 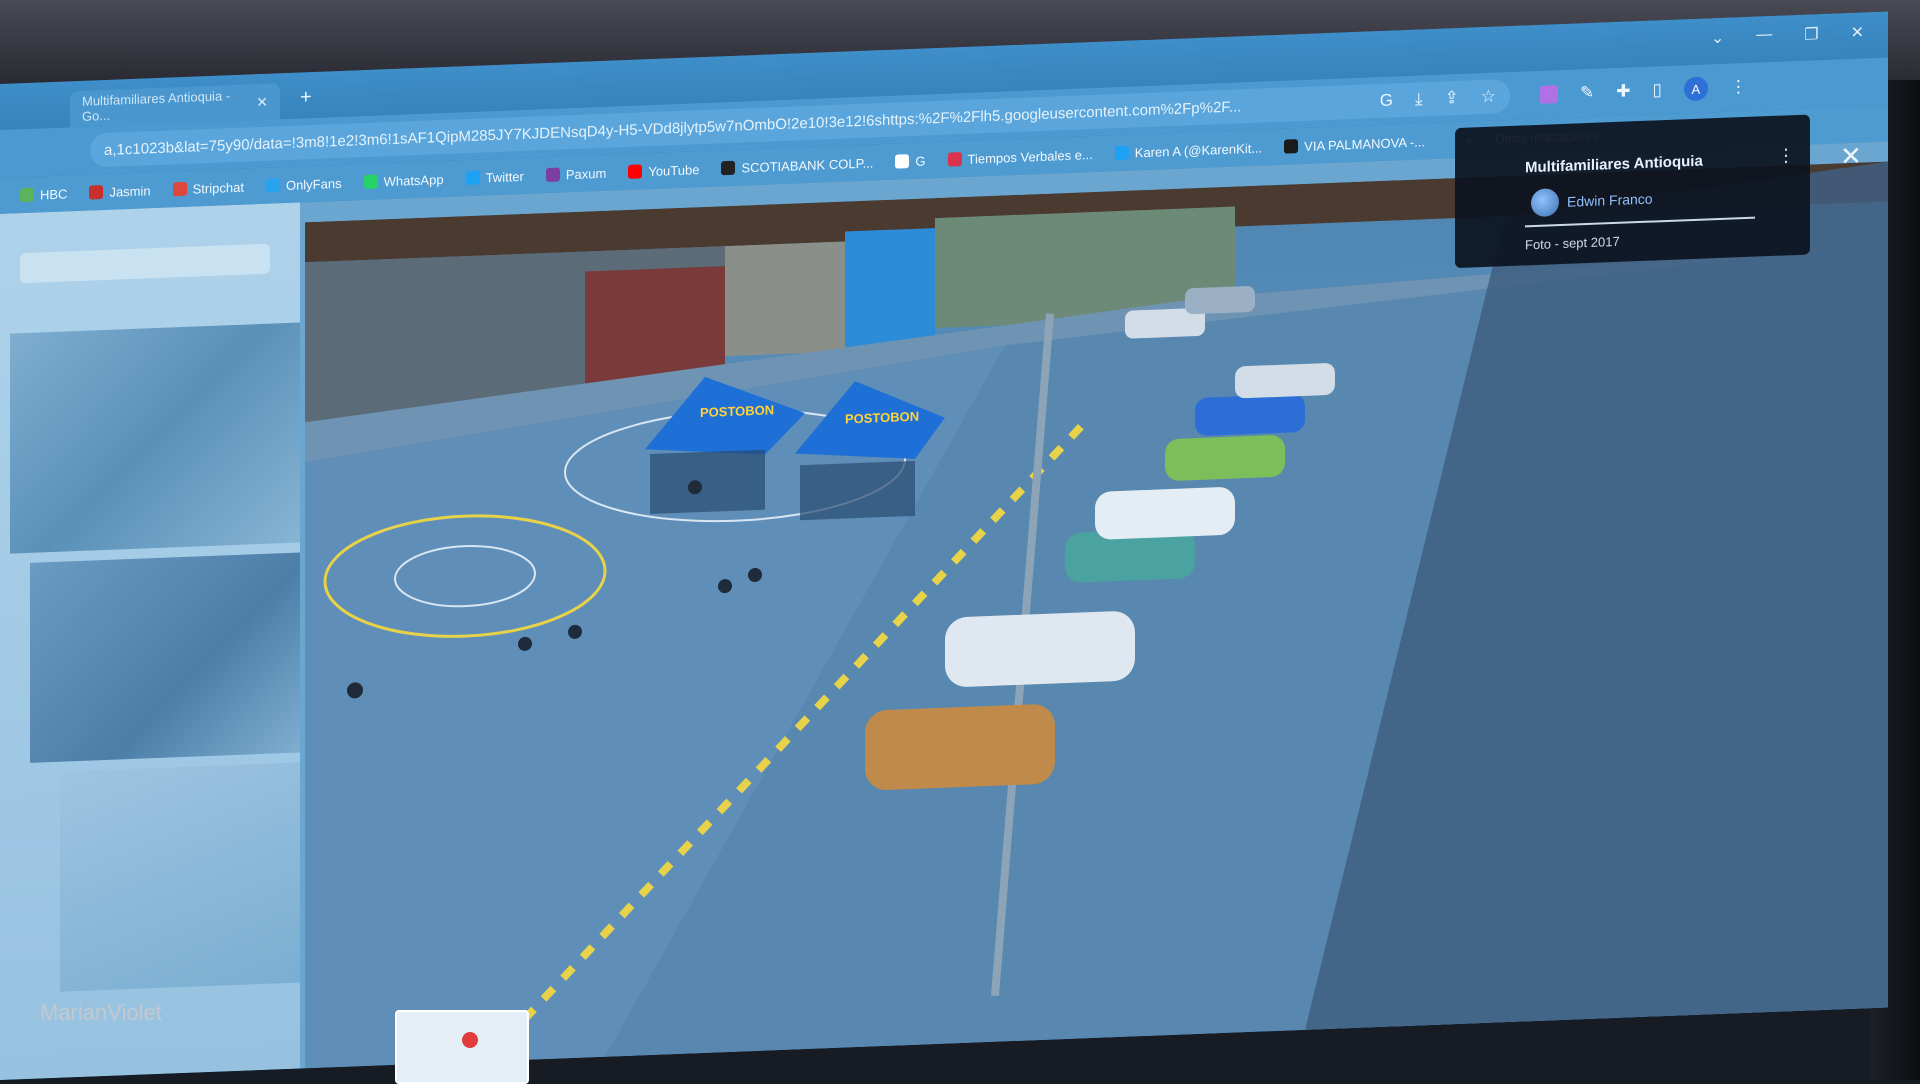 What do you see at coordinates (857, 490) in the screenshot?
I see `tent-right-shade` at bounding box center [857, 490].